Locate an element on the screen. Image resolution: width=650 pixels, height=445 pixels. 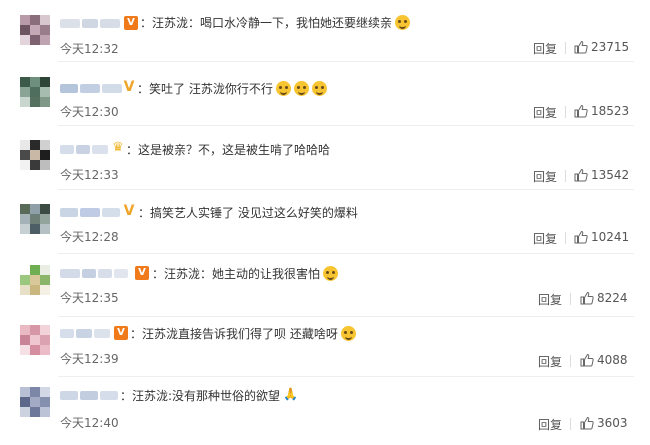
timestamp: 今天12:28 is located at coordinates (89, 237).